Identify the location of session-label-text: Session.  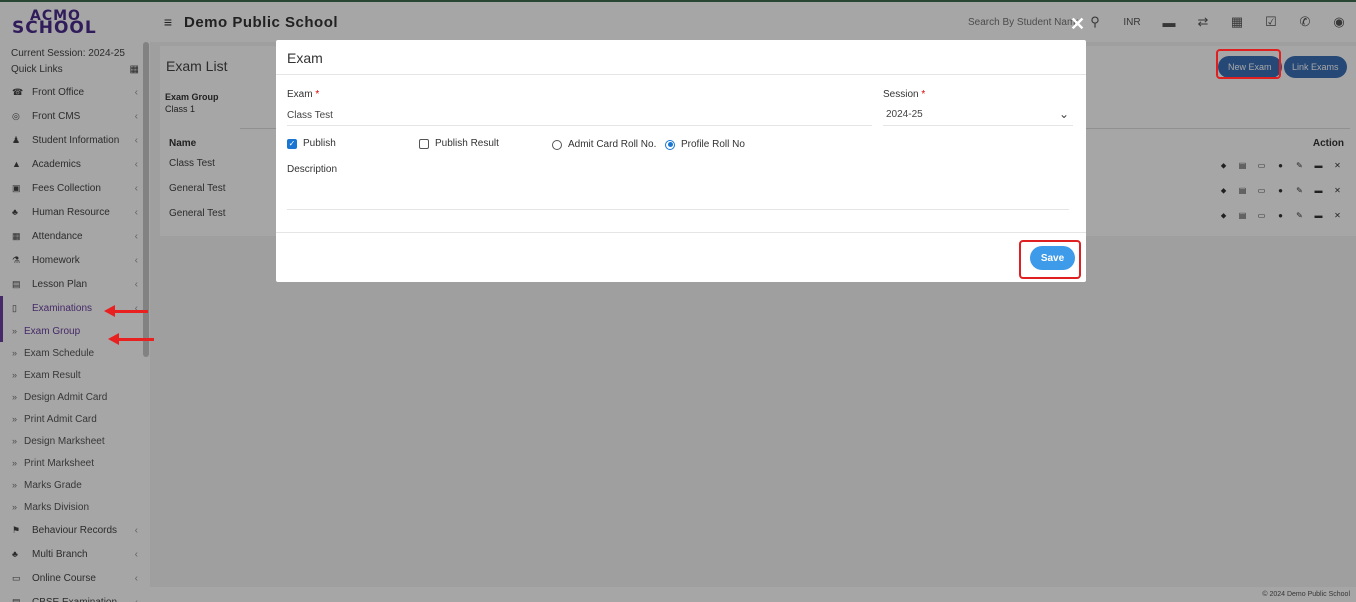
(901, 94).